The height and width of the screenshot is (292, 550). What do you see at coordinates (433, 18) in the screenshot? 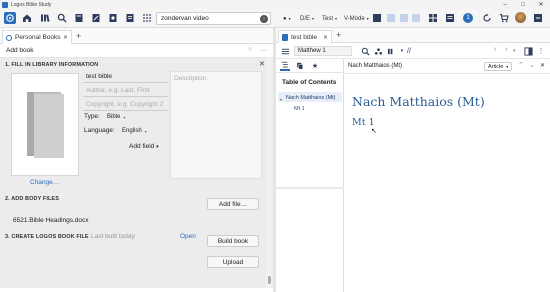
I see `layouts-icon` at bounding box center [433, 18].